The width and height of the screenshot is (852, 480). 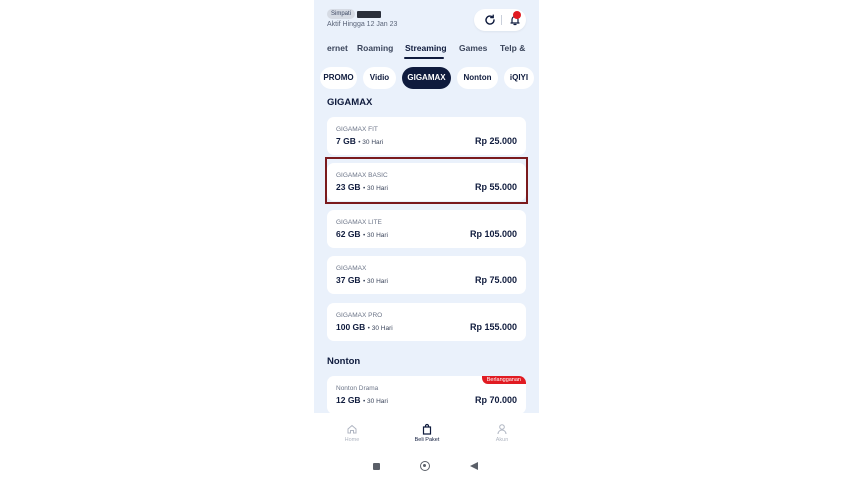 What do you see at coordinates (426, 136) in the screenshot?
I see `package-card: GIGAMAX FIT 7 GB • 30 Hari Rp 25.000` at bounding box center [426, 136].